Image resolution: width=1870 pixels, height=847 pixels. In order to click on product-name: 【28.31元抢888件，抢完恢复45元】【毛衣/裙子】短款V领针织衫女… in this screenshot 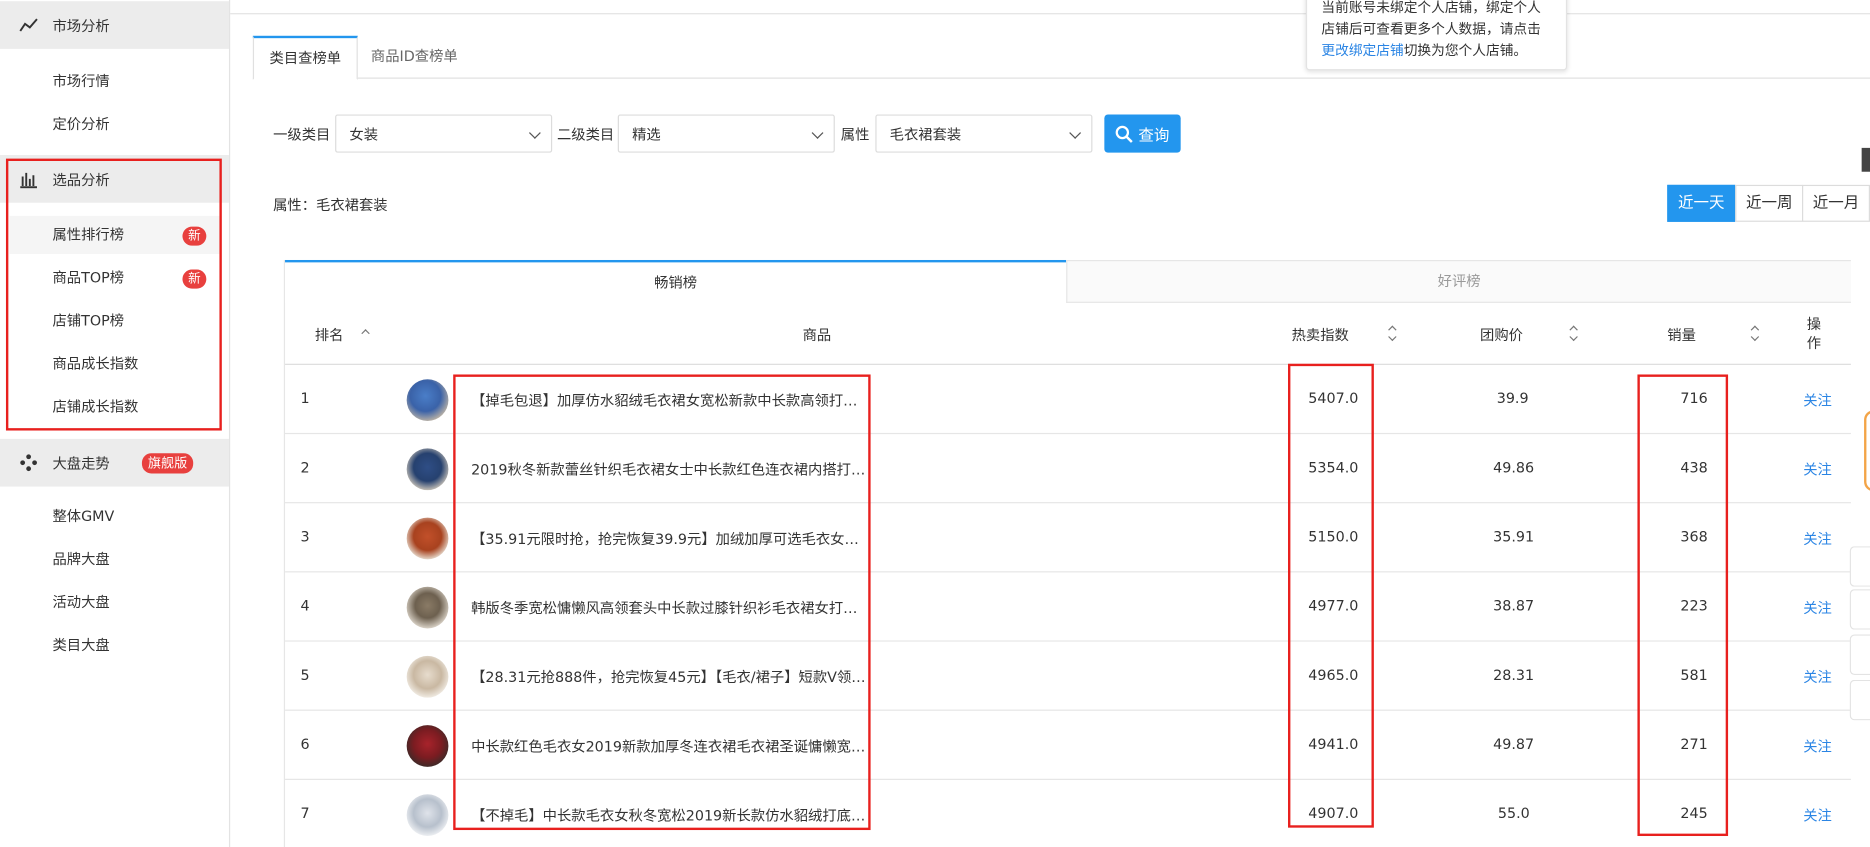, I will do `click(669, 677)`.